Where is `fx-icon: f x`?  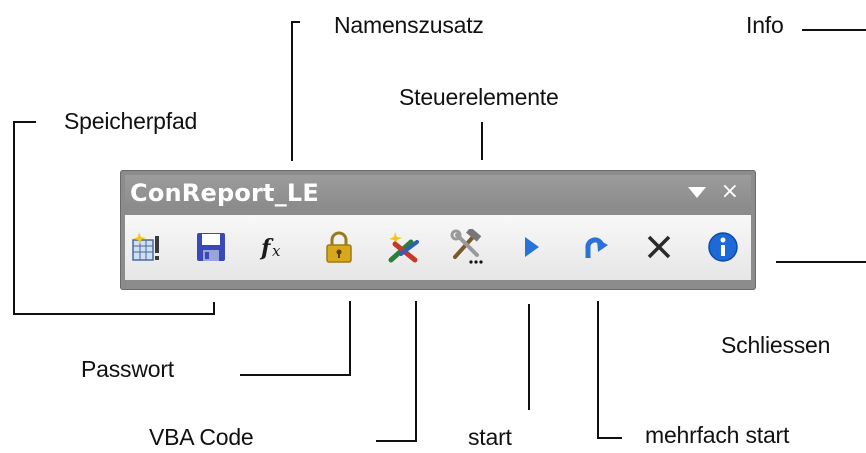 fx-icon: f x is located at coordinates (270, 248).